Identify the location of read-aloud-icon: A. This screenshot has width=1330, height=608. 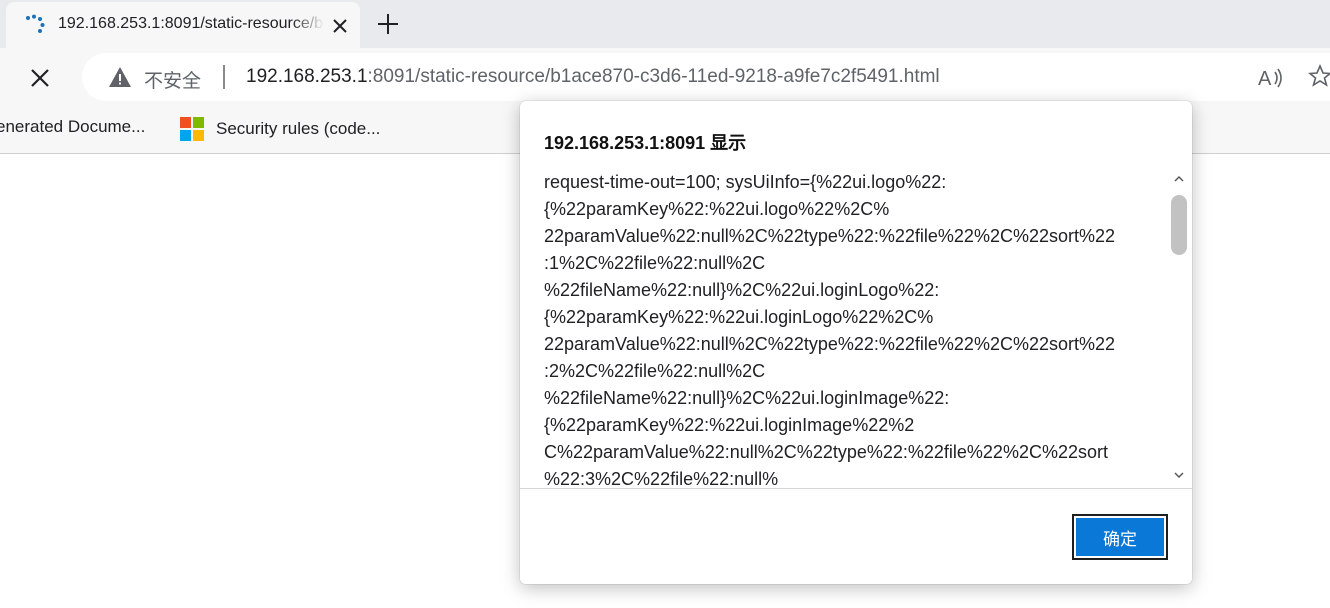
(1271, 78).